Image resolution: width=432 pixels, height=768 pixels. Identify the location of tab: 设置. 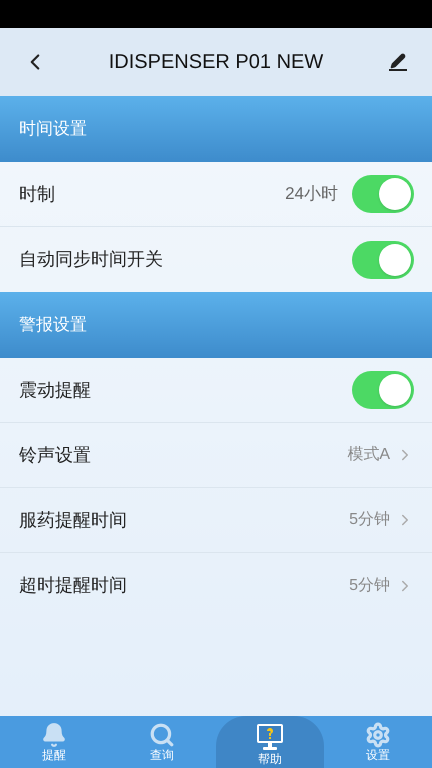
(378, 742).